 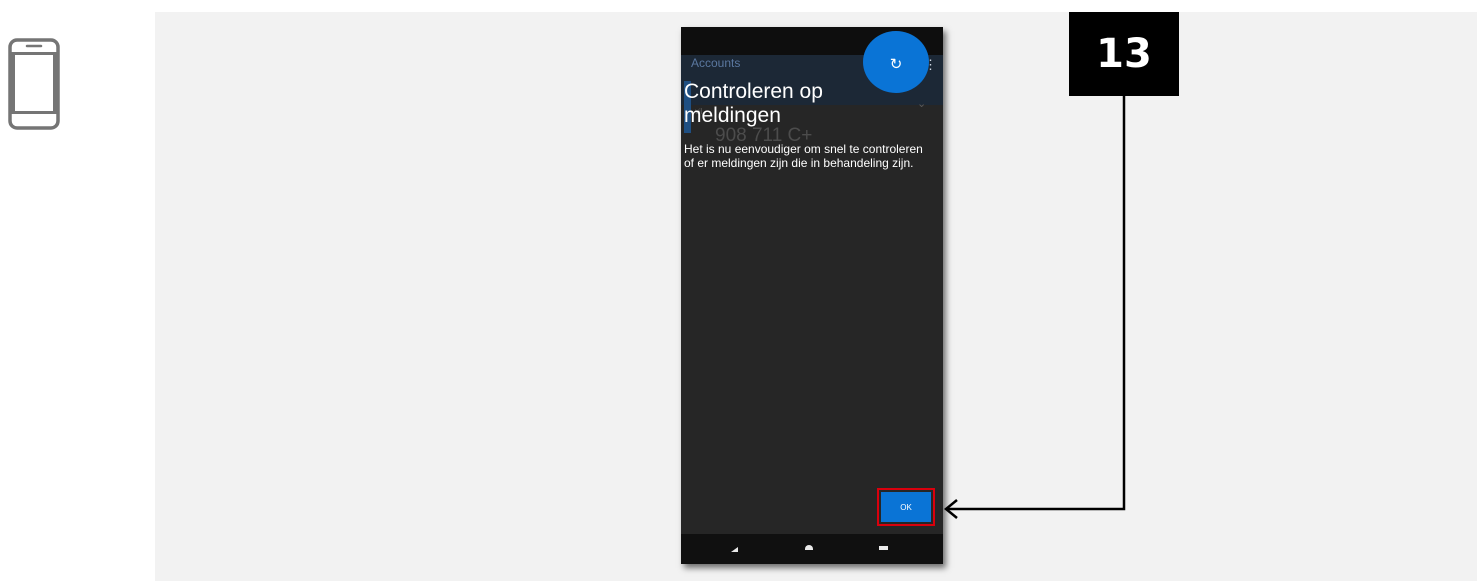 I want to click on back-icon, so click(x=734, y=549).